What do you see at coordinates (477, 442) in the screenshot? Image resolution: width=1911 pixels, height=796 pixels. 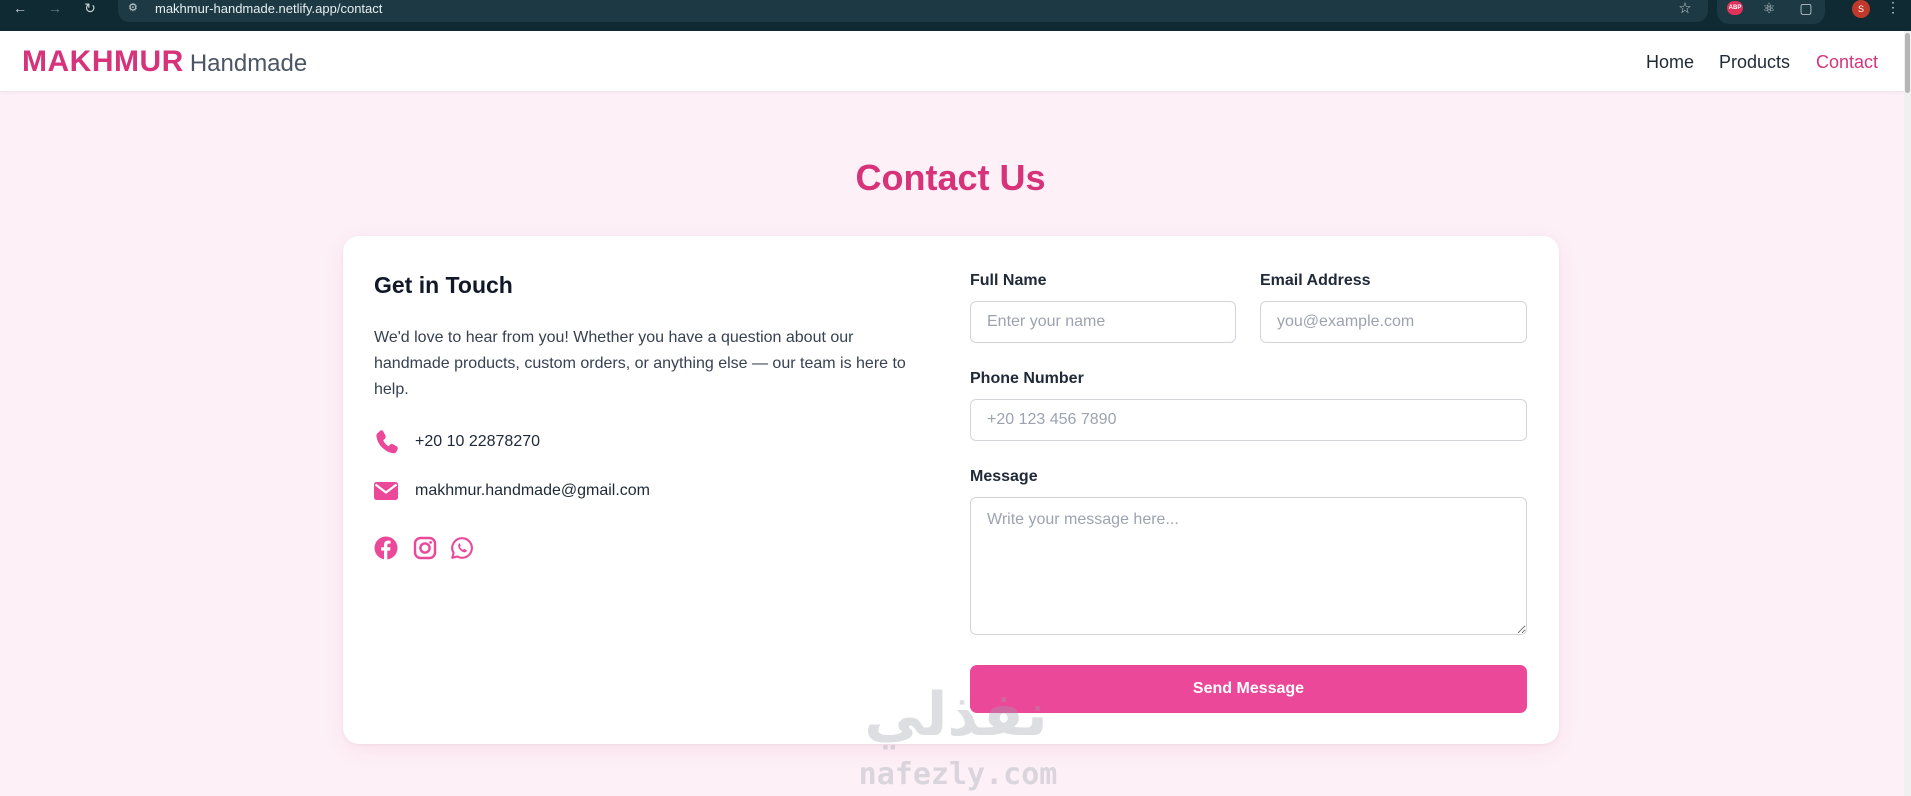 I see `phone-number: +20 10 22878270` at bounding box center [477, 442].